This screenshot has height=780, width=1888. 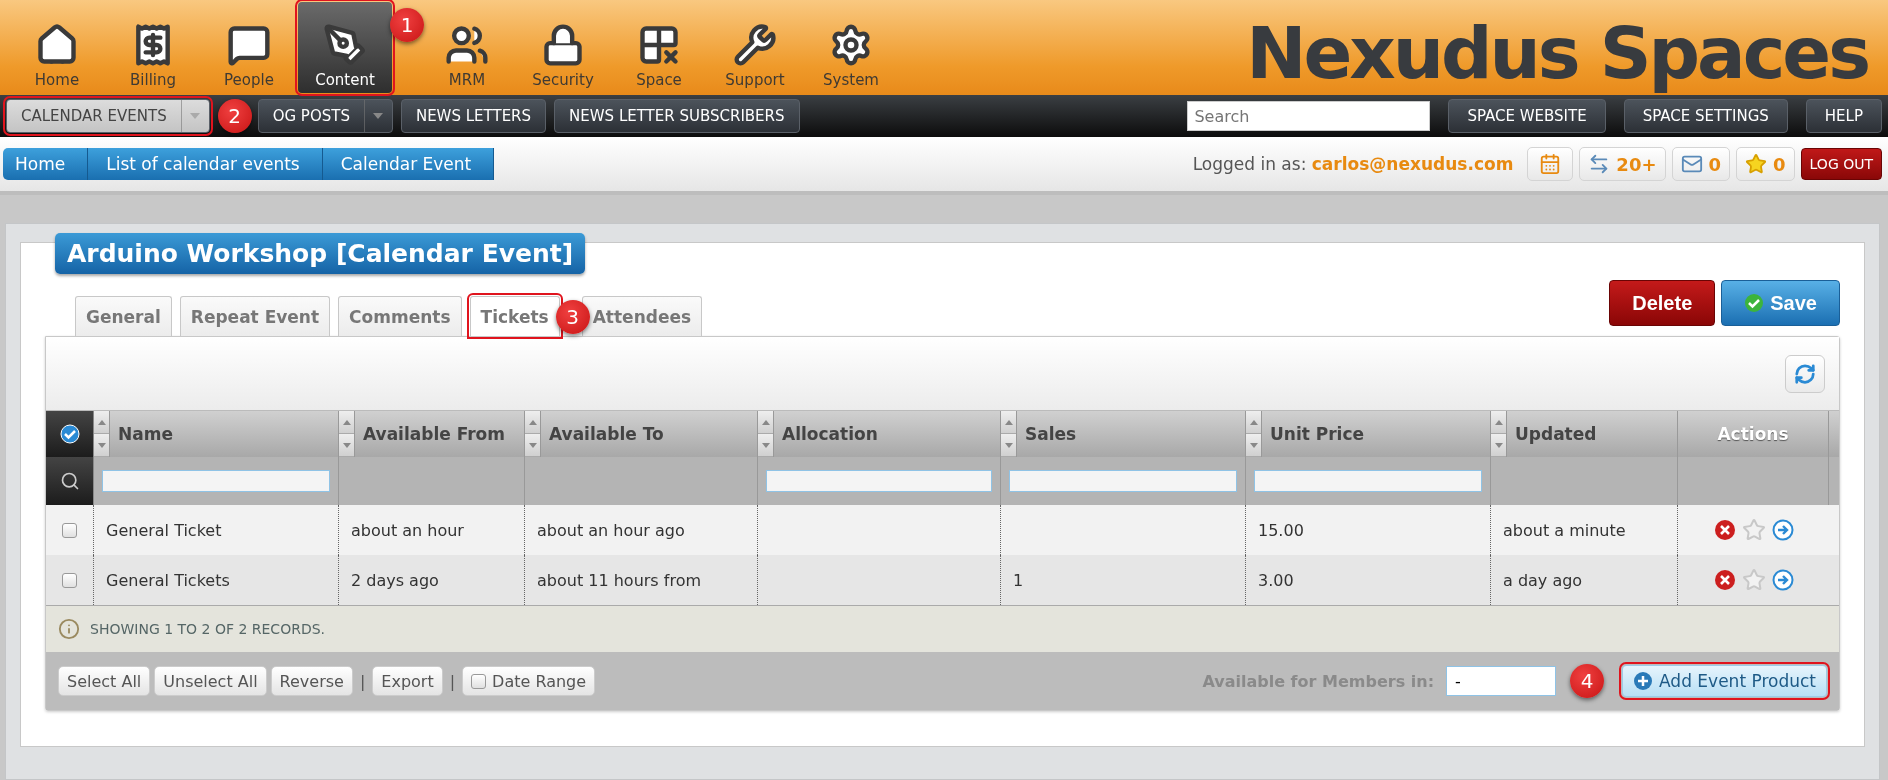 I want to click on logo: Nexudus Spaces, so click(x=1557, y=53).